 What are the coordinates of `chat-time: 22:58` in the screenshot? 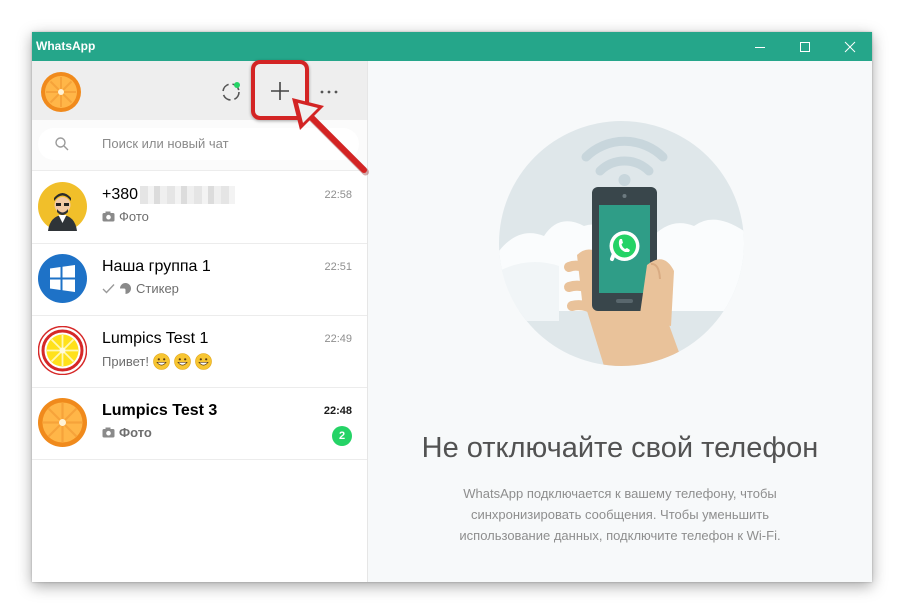 It's located at (338, 195).